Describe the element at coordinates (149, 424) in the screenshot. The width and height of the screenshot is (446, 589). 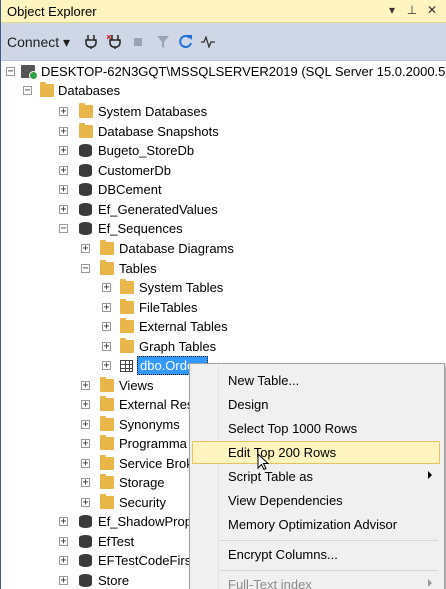
I see `tree-label: Synonyms` at that location.